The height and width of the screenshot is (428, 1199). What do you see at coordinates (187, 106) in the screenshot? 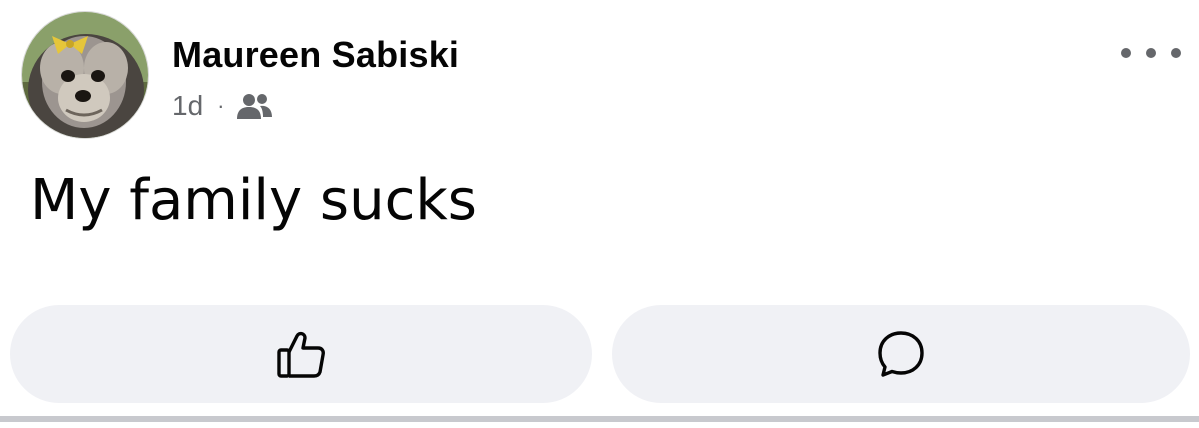
I see `post-timestamp: 1d` at bounding box center [187, 106].